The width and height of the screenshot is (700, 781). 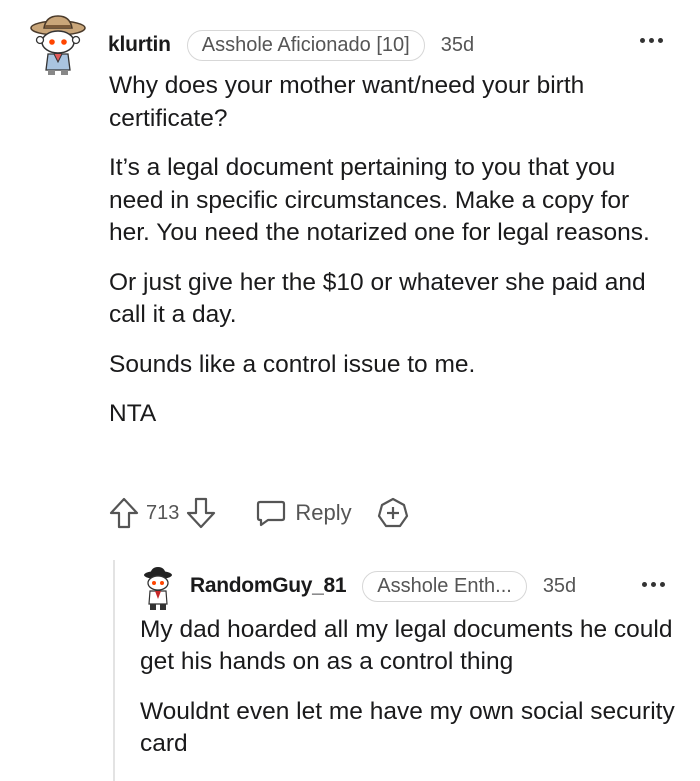 I want to click on award-button, so click(x=393, y=513).